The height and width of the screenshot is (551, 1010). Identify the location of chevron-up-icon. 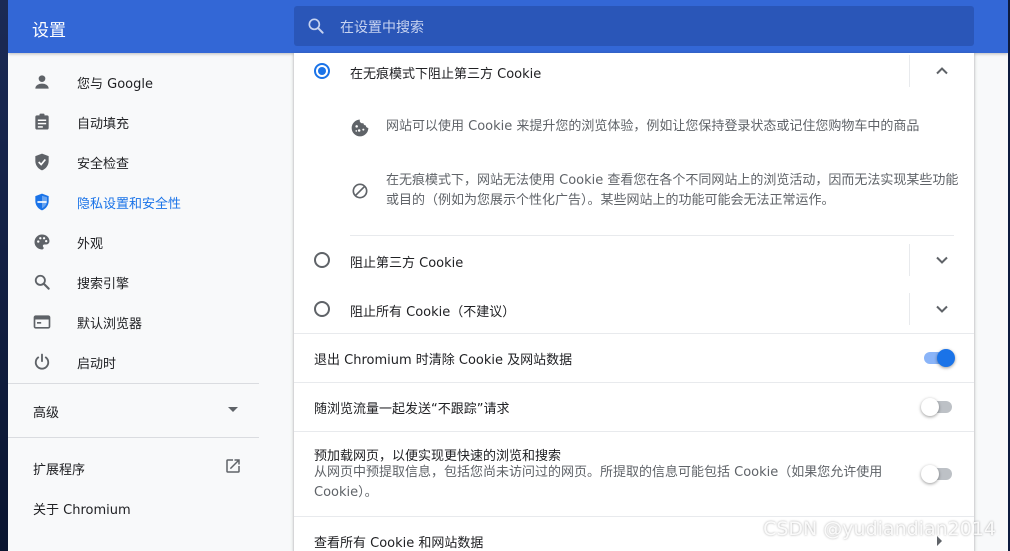
(942, 71).